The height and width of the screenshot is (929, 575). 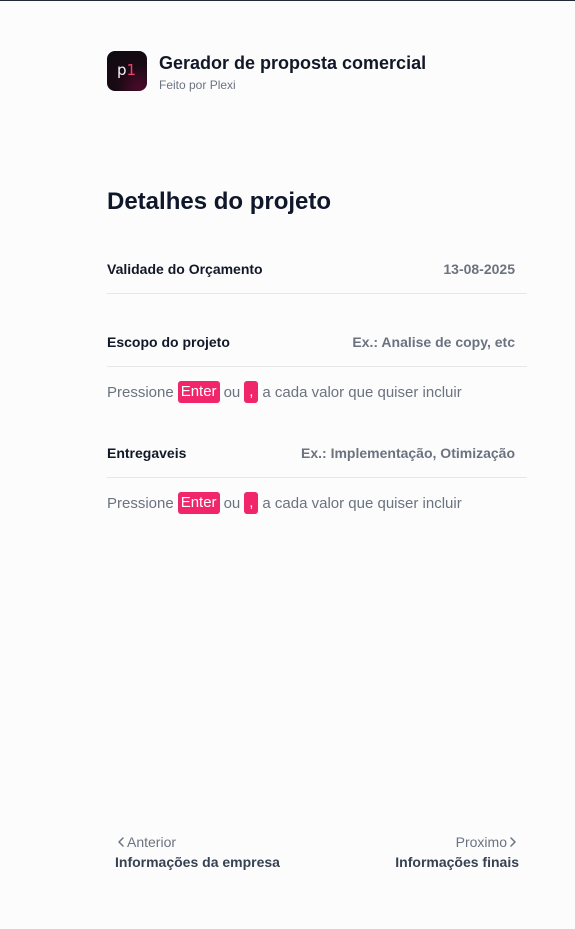 I want to click on chevron-right-icon, so click(x=513, y=842).